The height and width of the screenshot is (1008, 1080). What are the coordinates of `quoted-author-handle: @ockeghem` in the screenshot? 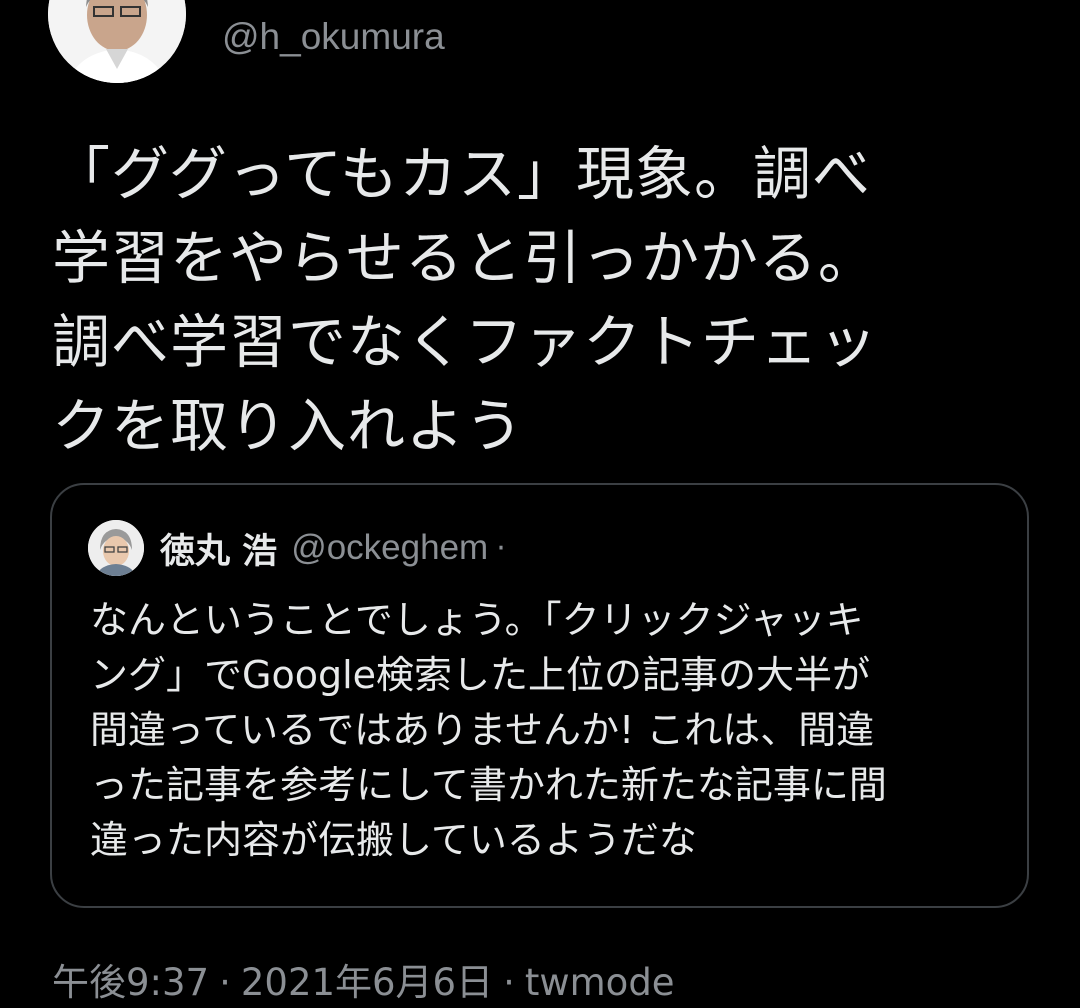 It's located at (389, 548).